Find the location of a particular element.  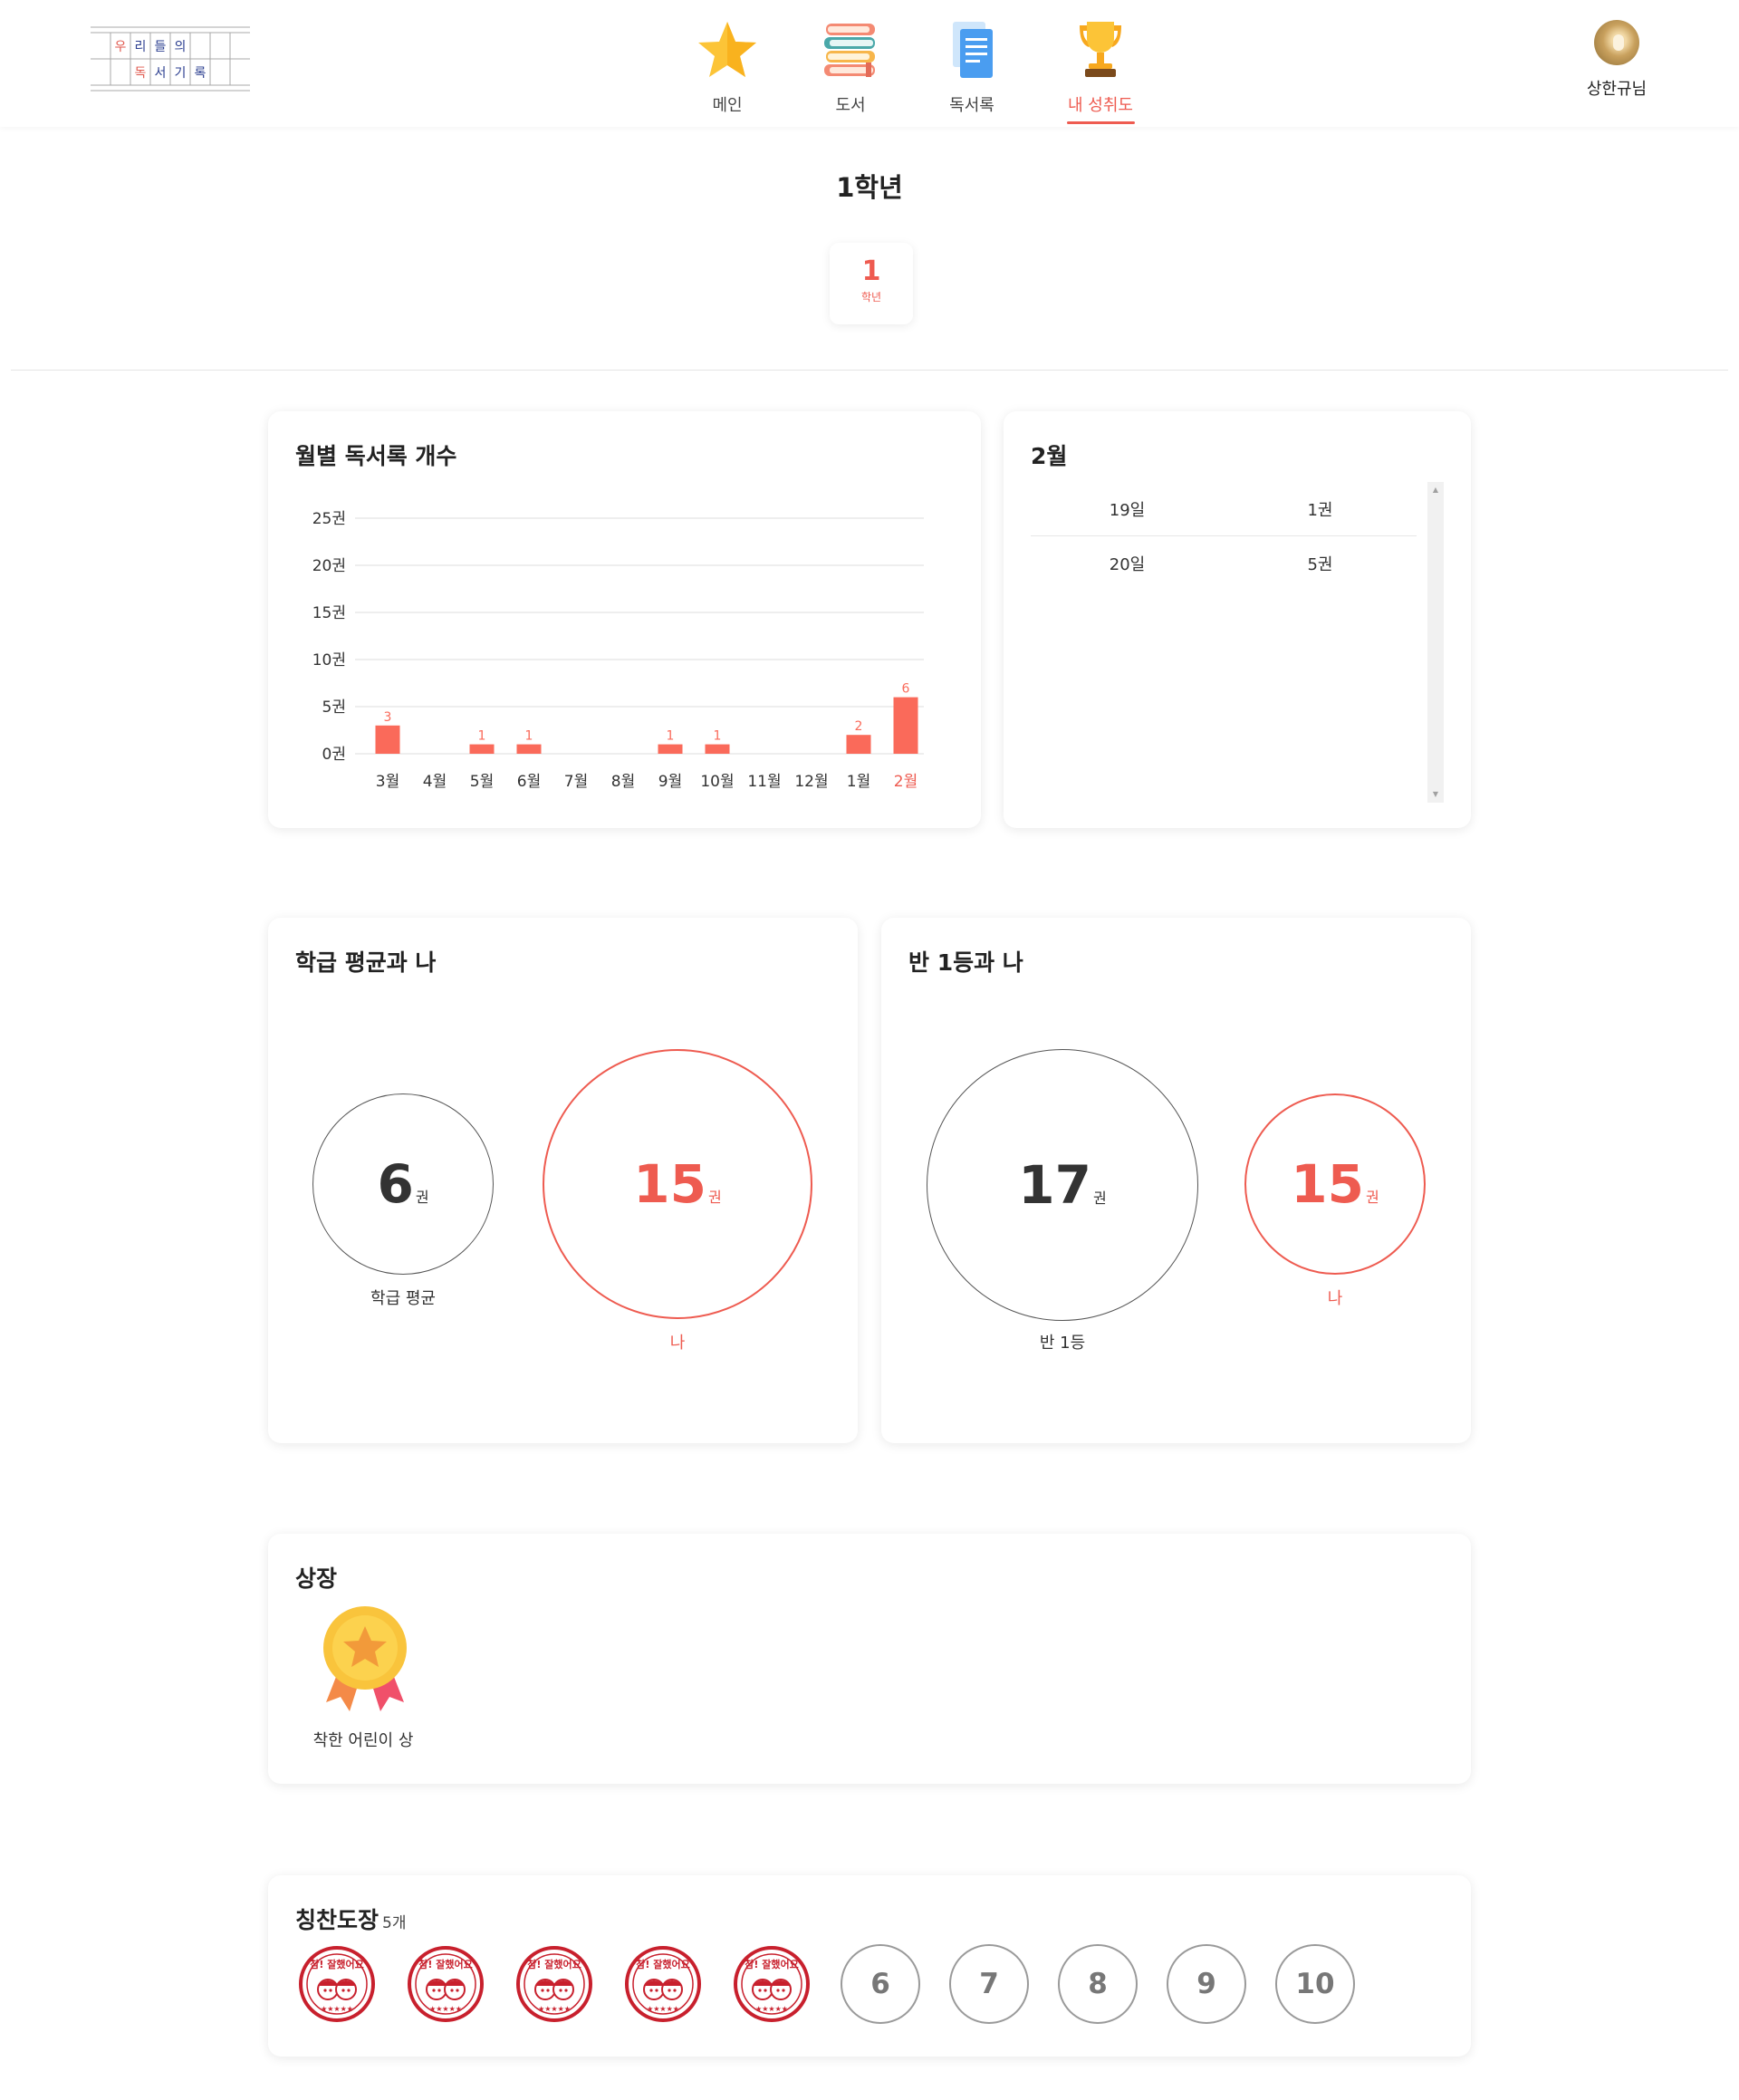

stamps-count: 5개 is located at coordinates (394, 1923).